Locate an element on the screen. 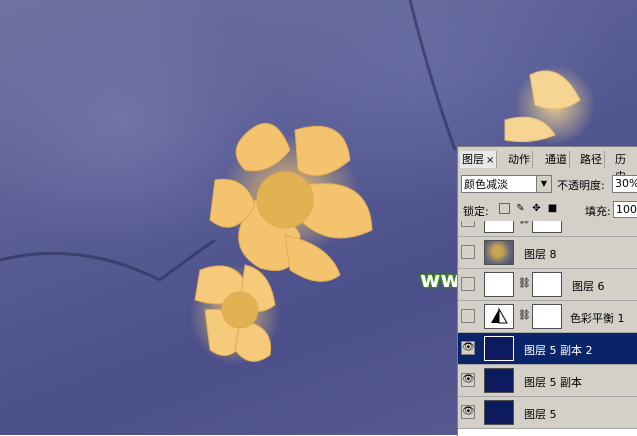 The height and width of the screenshot is (436, 637). layer-name: 图层 8 is located at coordinates (540, 254).